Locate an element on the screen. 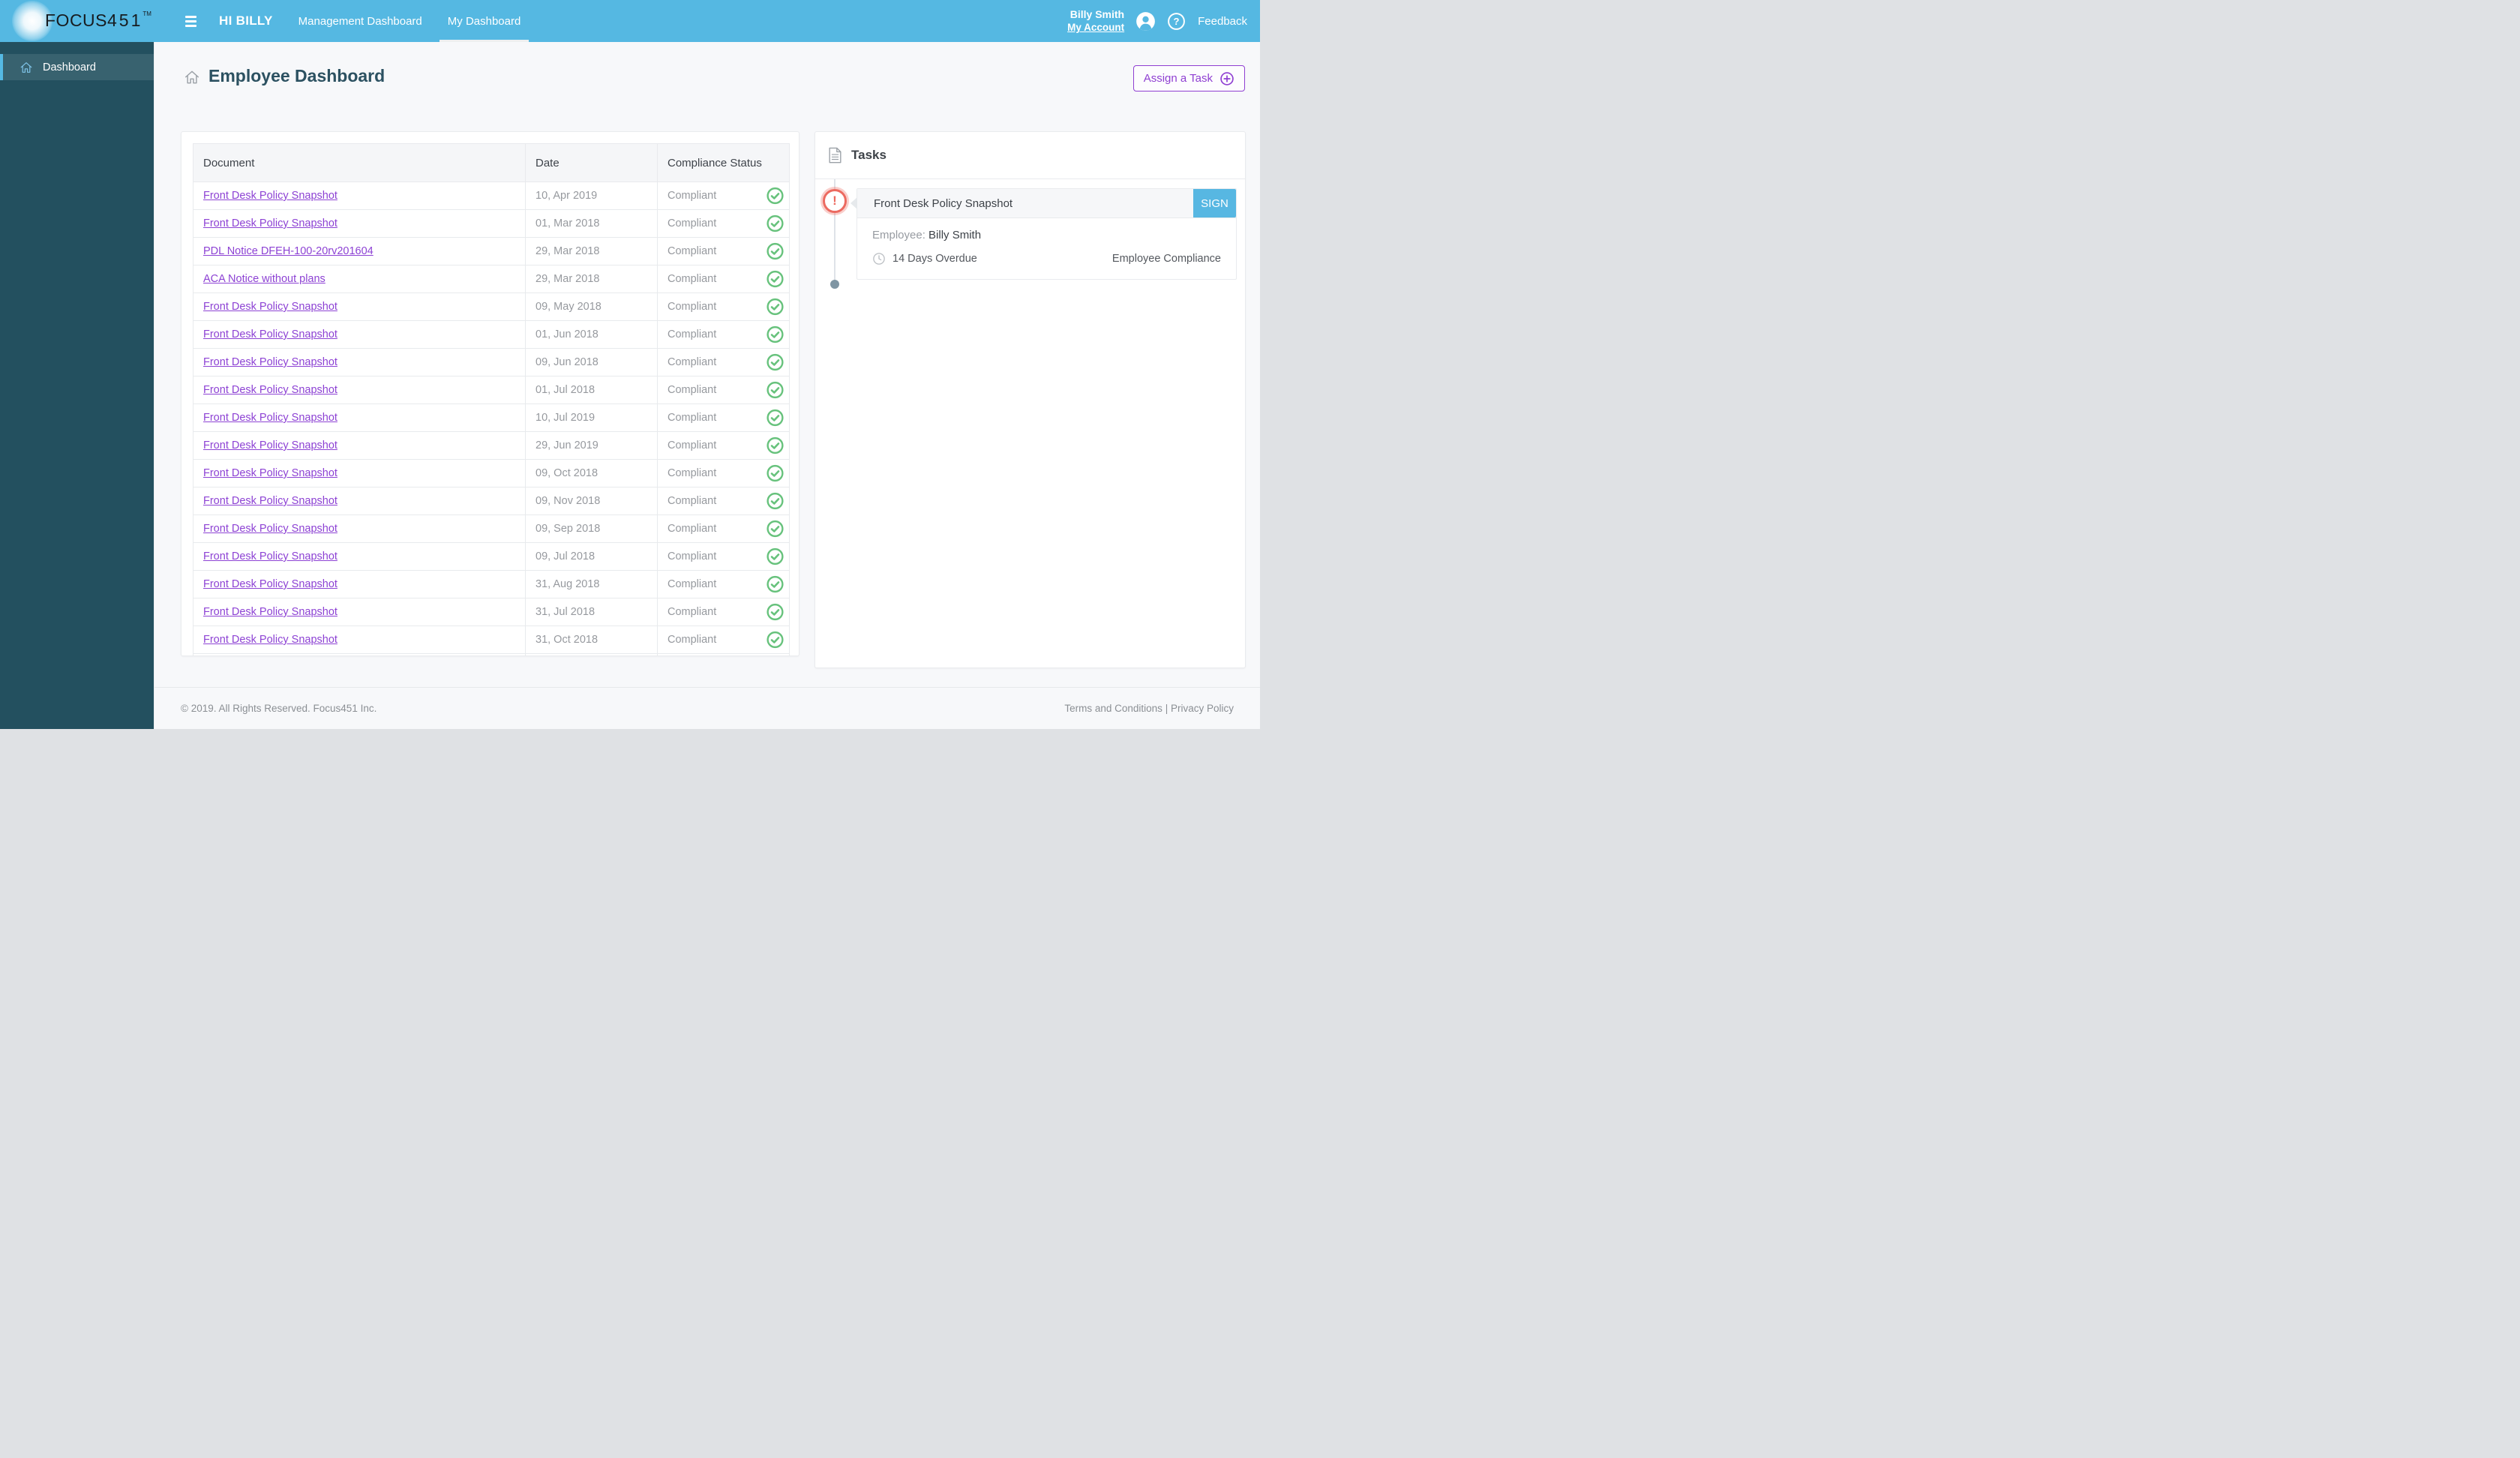 This screenshot has width=2520, height=1458. assign-task-button: Assign a Task is located at coordinates (1188, 78).